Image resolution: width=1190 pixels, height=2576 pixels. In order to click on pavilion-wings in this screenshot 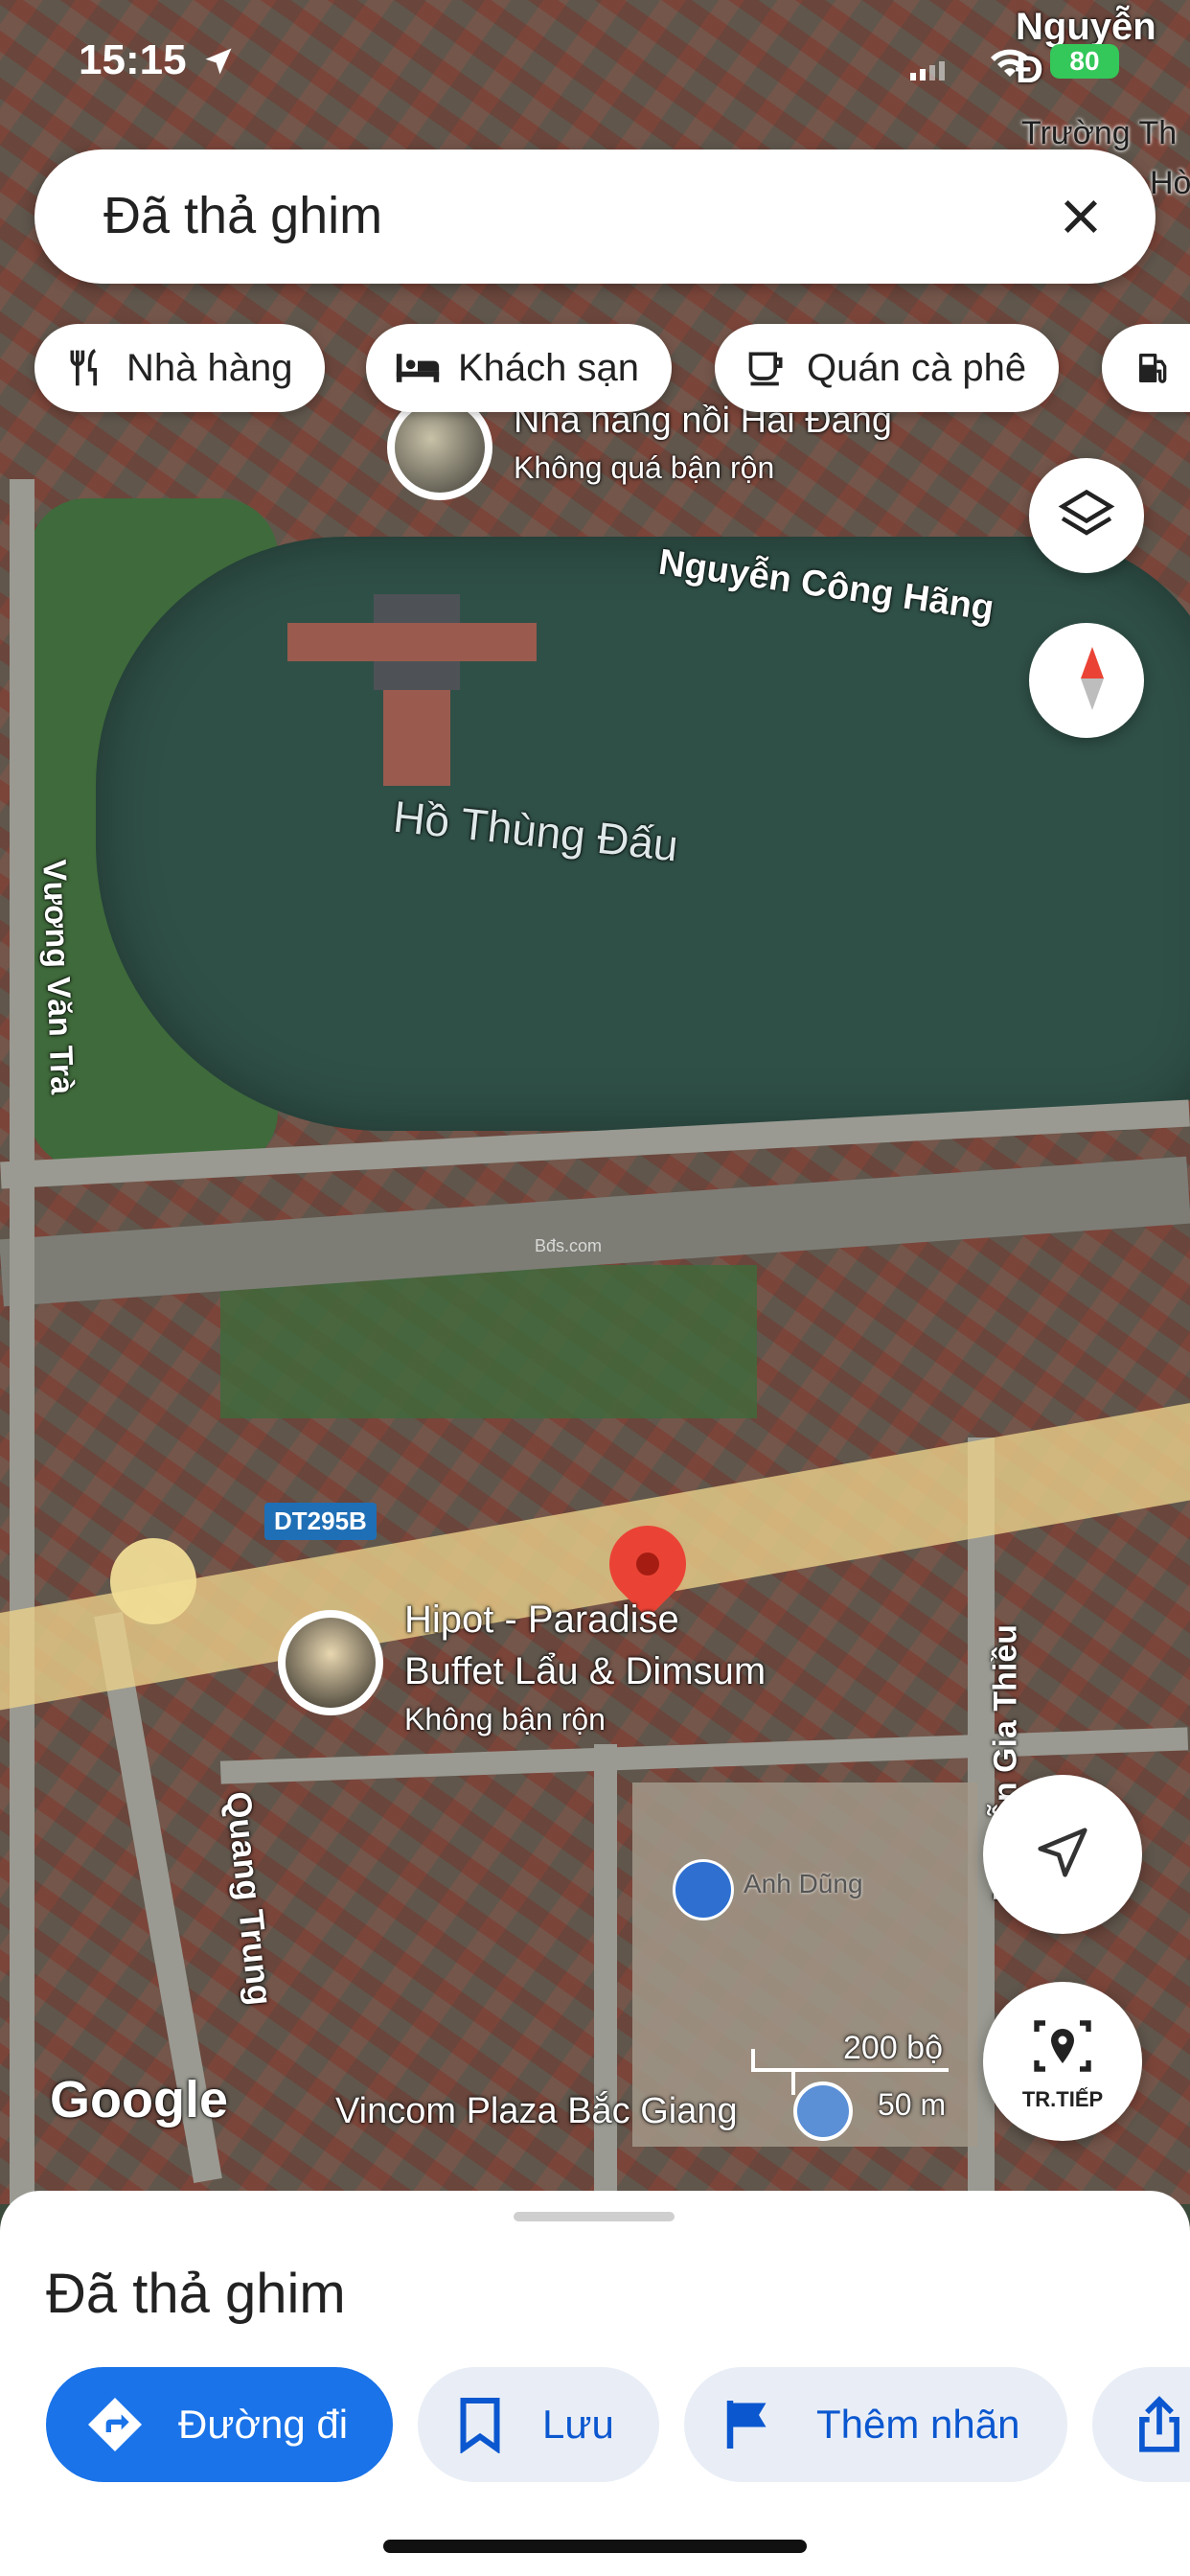, I will do `click(412, 642)`.